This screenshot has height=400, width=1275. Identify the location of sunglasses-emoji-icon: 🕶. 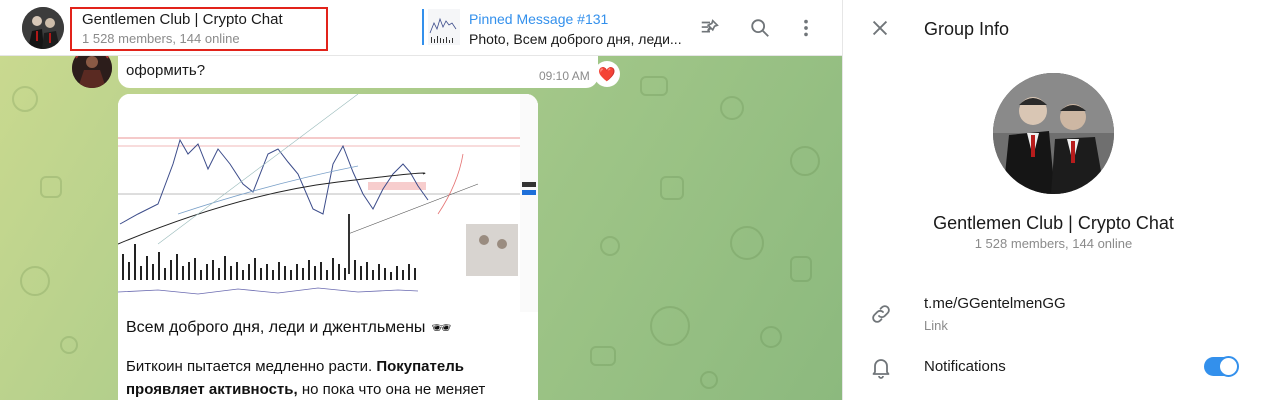
(441, 328).